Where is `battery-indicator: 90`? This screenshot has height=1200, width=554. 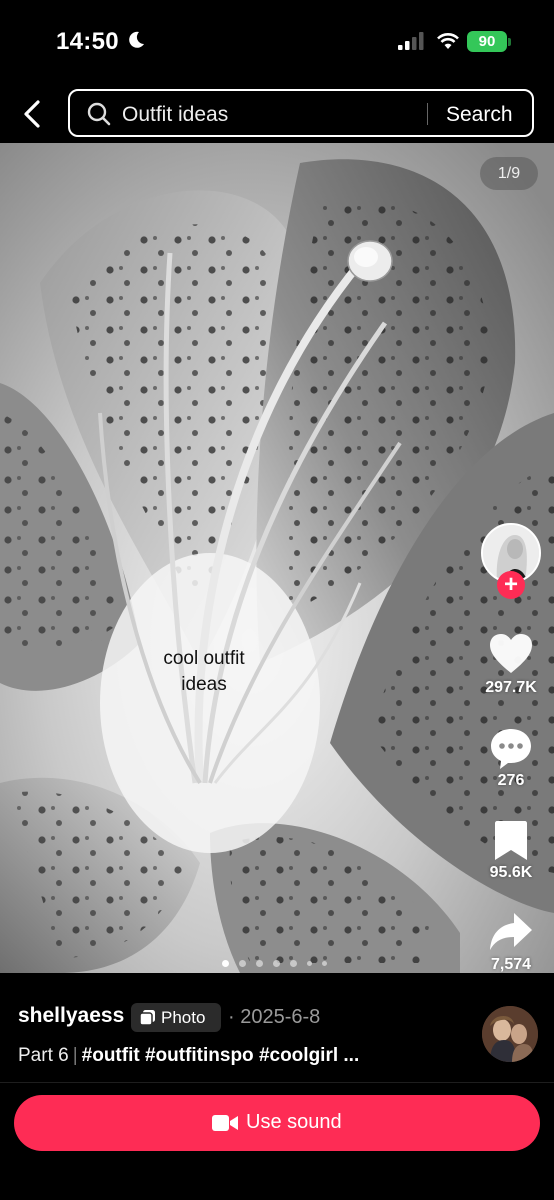
battery-indicator: 90 is located at coordinates (487, 41).